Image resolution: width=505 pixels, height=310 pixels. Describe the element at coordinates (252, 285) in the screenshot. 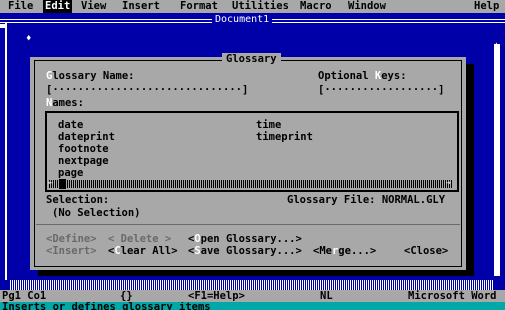

I see `horizontal-scrollbar` at that location.